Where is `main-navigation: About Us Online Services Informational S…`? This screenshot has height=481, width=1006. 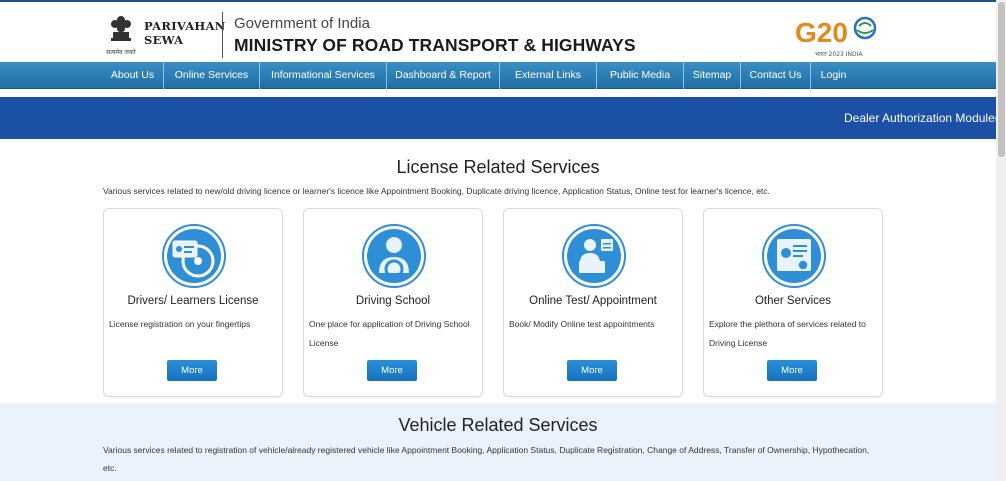 main-navigation: About Us Online Services Informational S… is located at coordinates (498, 75).